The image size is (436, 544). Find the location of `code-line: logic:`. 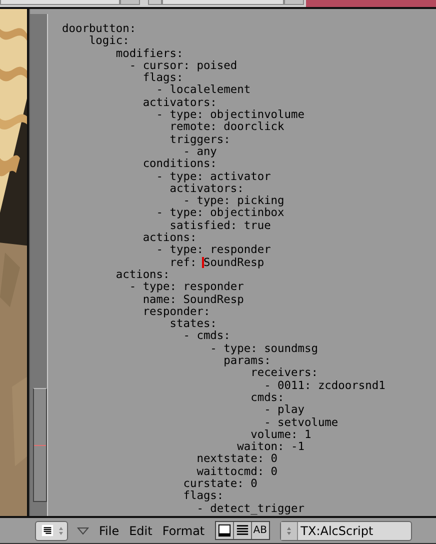

code-line: logic: is located at coordinates (109, 41).